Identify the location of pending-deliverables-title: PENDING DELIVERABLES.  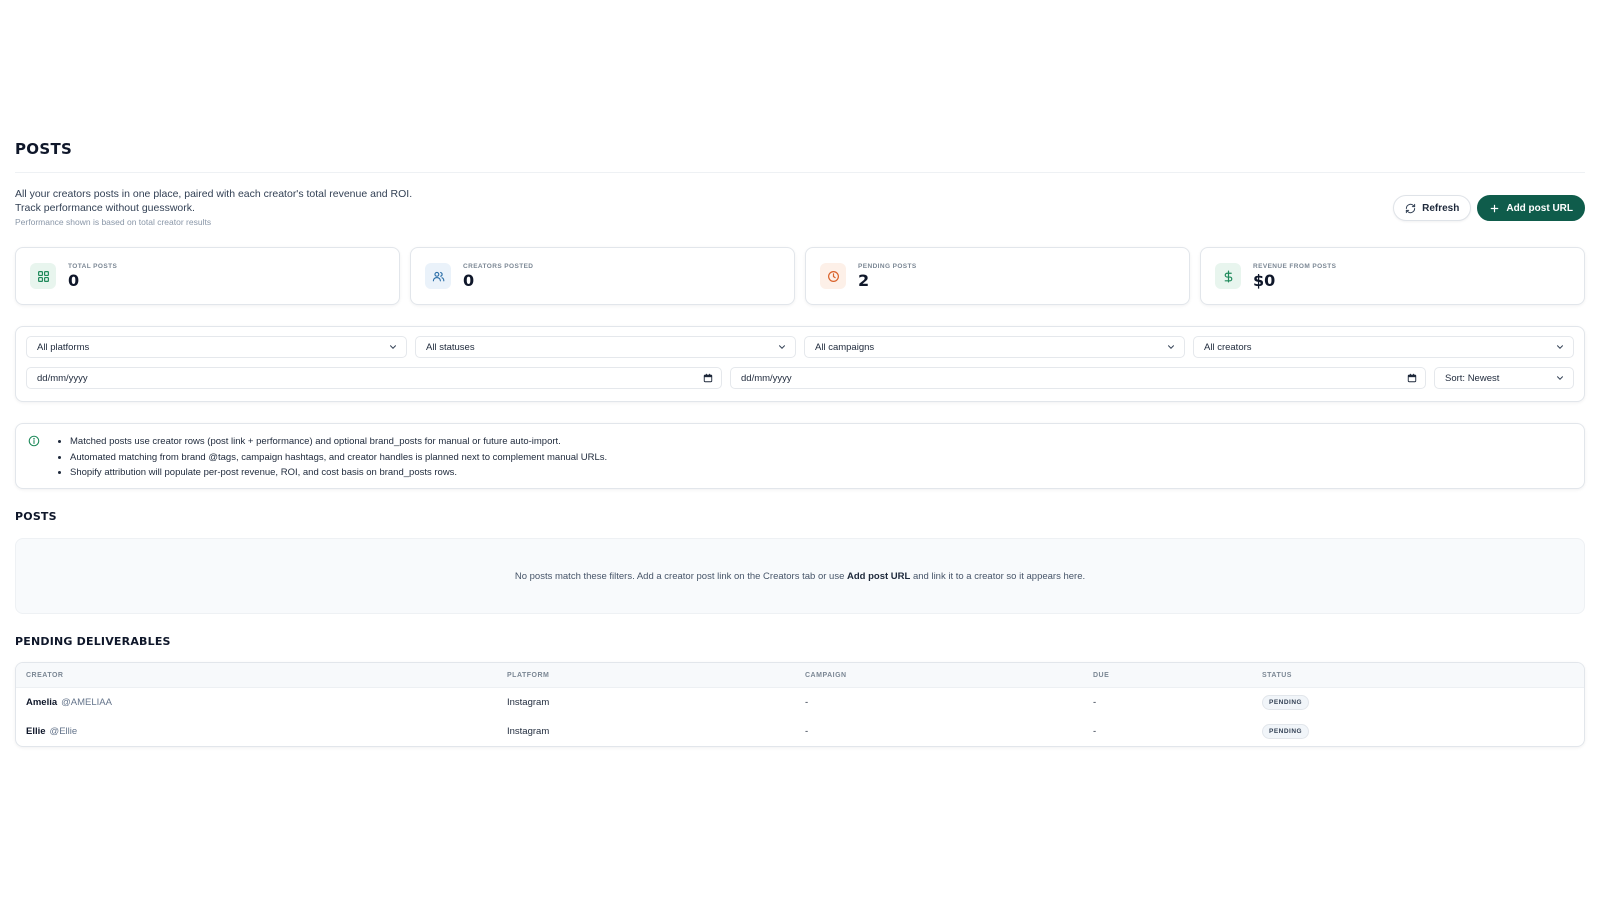
(93, 641).